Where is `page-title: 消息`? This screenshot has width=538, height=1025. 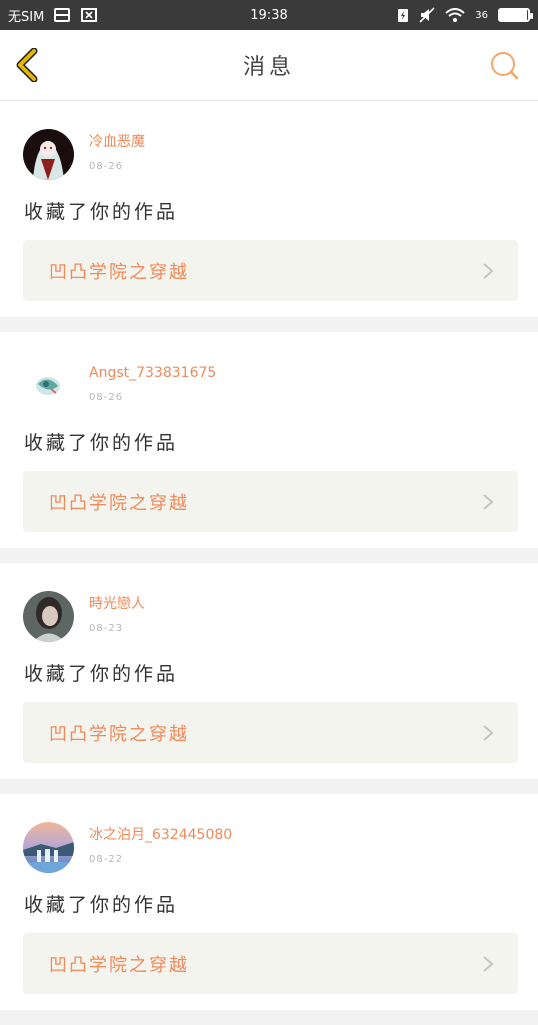 page-title: 消息 is located at coordinates (268, 67).